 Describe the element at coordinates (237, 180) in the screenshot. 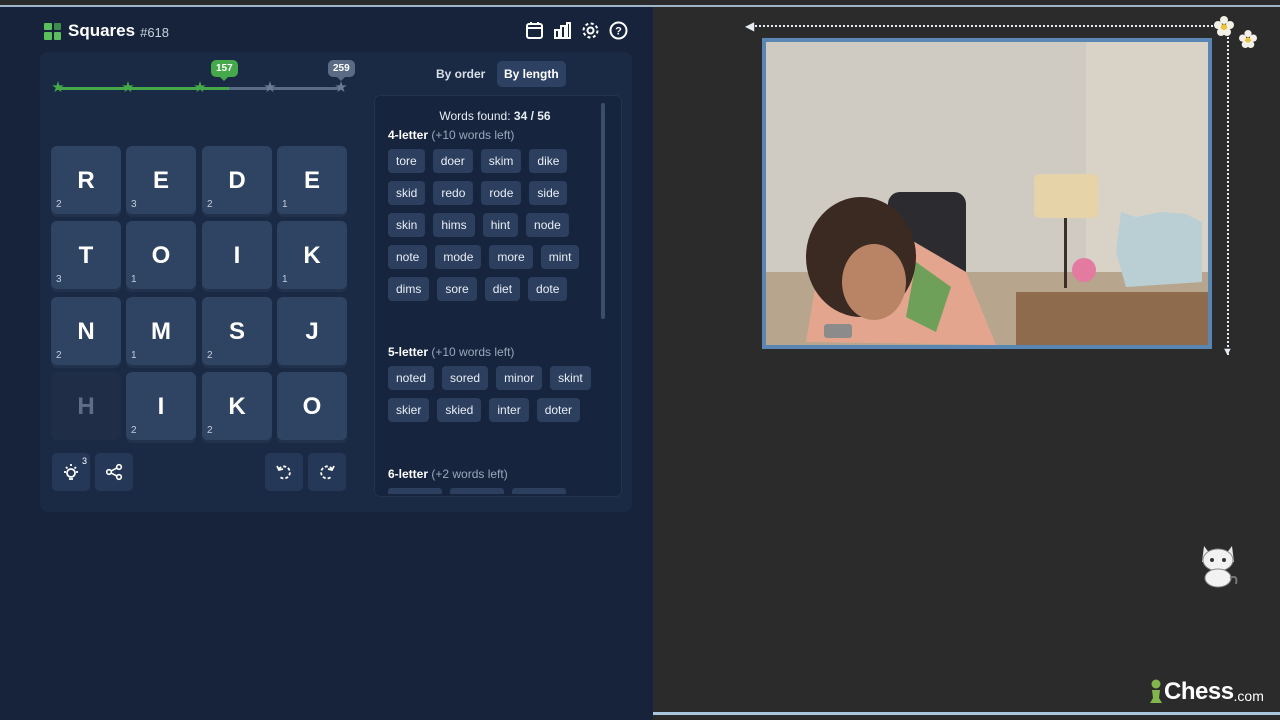

I see `letter-tile: D2` at that location.